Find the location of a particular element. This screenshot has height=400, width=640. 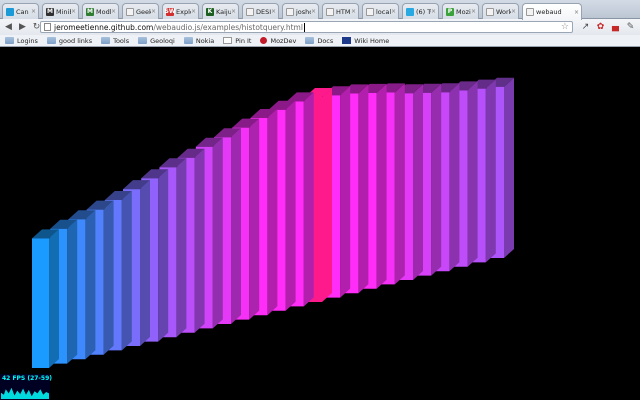

tab-label: localho is located at coordinates (383, 11).